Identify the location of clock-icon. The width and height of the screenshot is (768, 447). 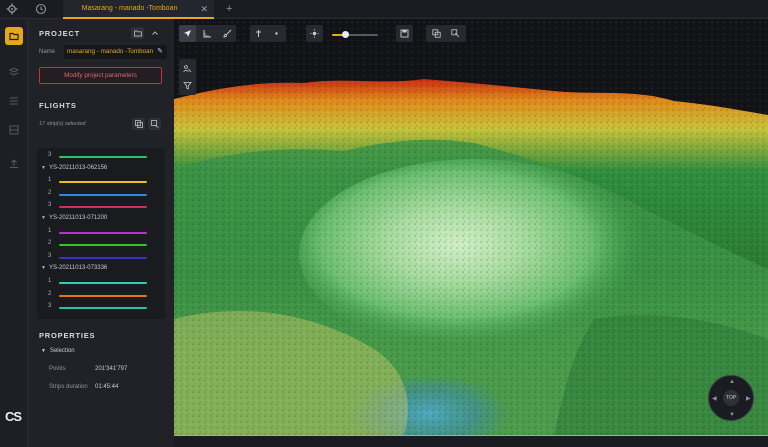
(41, 9).